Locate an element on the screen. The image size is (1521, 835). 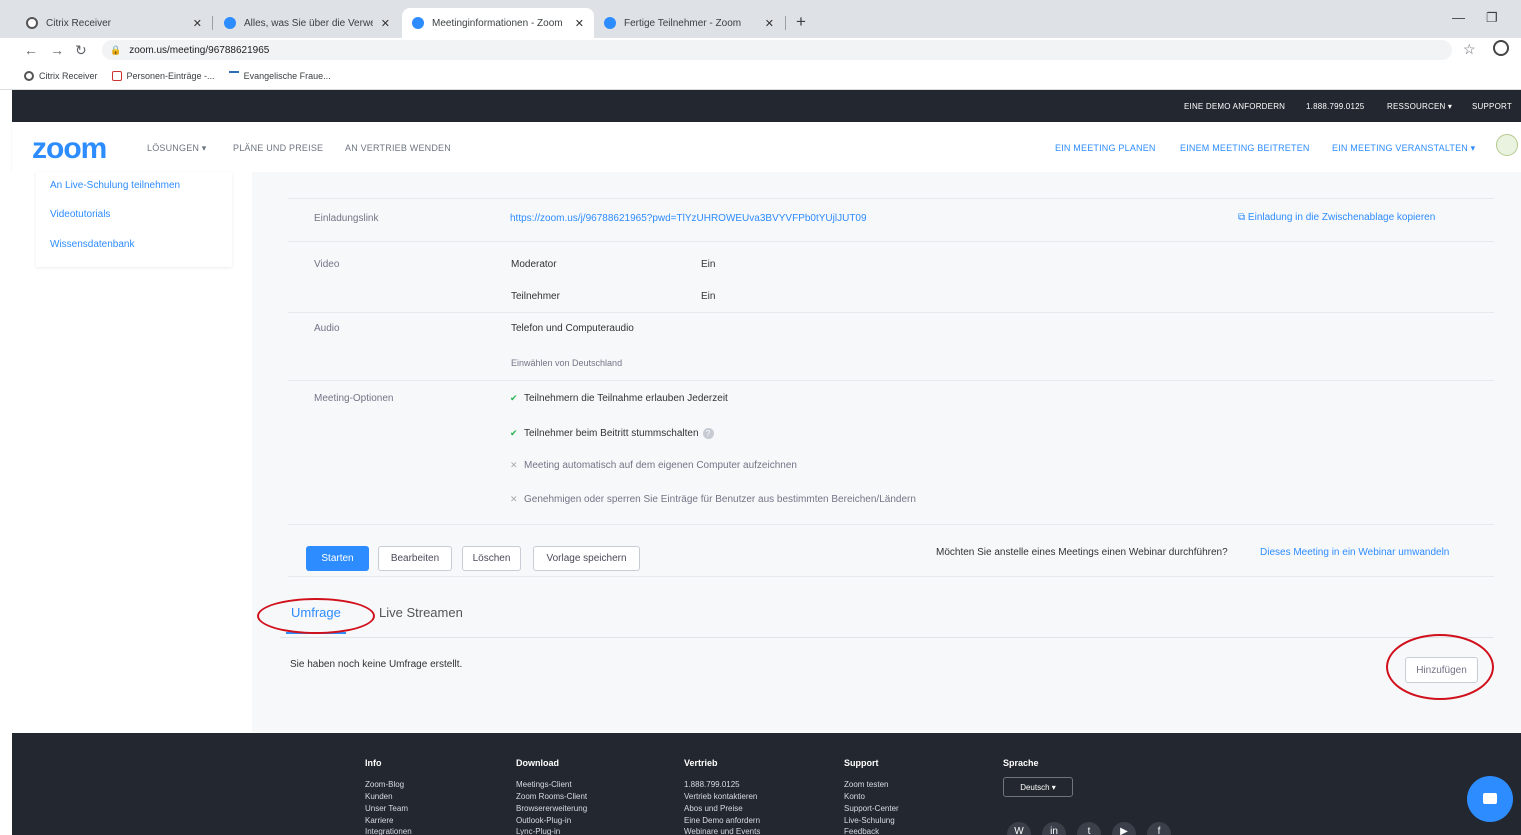
tab-live-stream: Live Streamen is located at coordinates (421, 612).